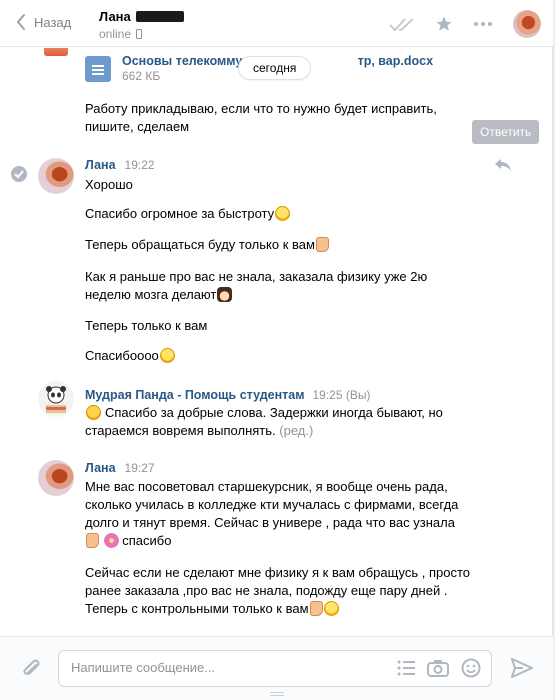  What do you see at coordinates (277, 694) in the screenshot?
I see `resize-handle` at bounding box center [277, 694].